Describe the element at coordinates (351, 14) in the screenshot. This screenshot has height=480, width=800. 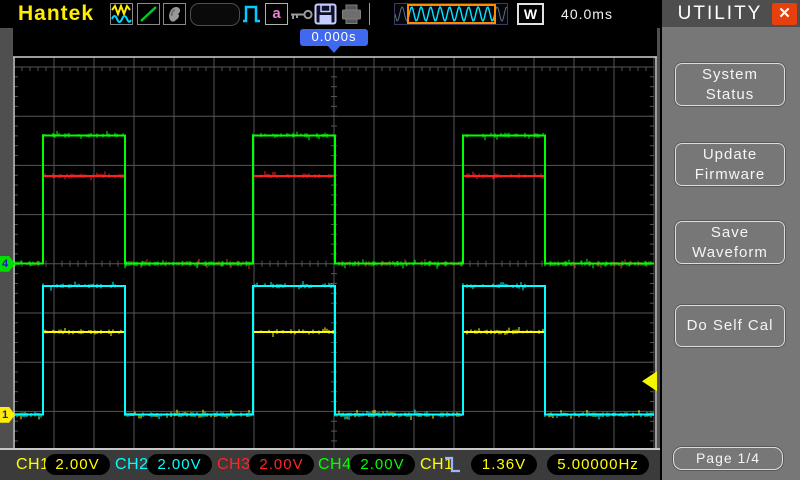
I see `print-icon` at that location.